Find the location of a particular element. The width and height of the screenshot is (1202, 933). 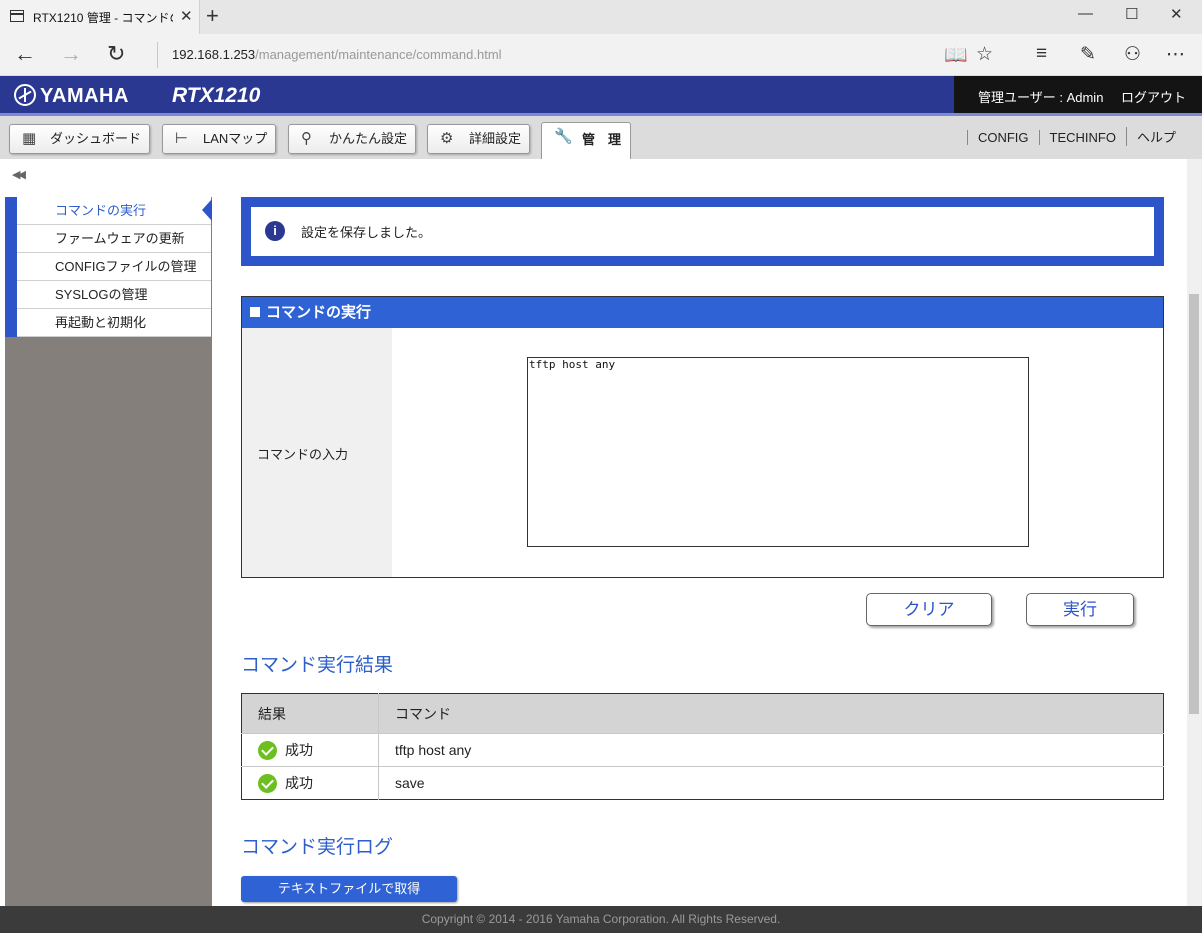

tab-dashboard: ▦ ダッシュボード is located at coordinates (79, 139).